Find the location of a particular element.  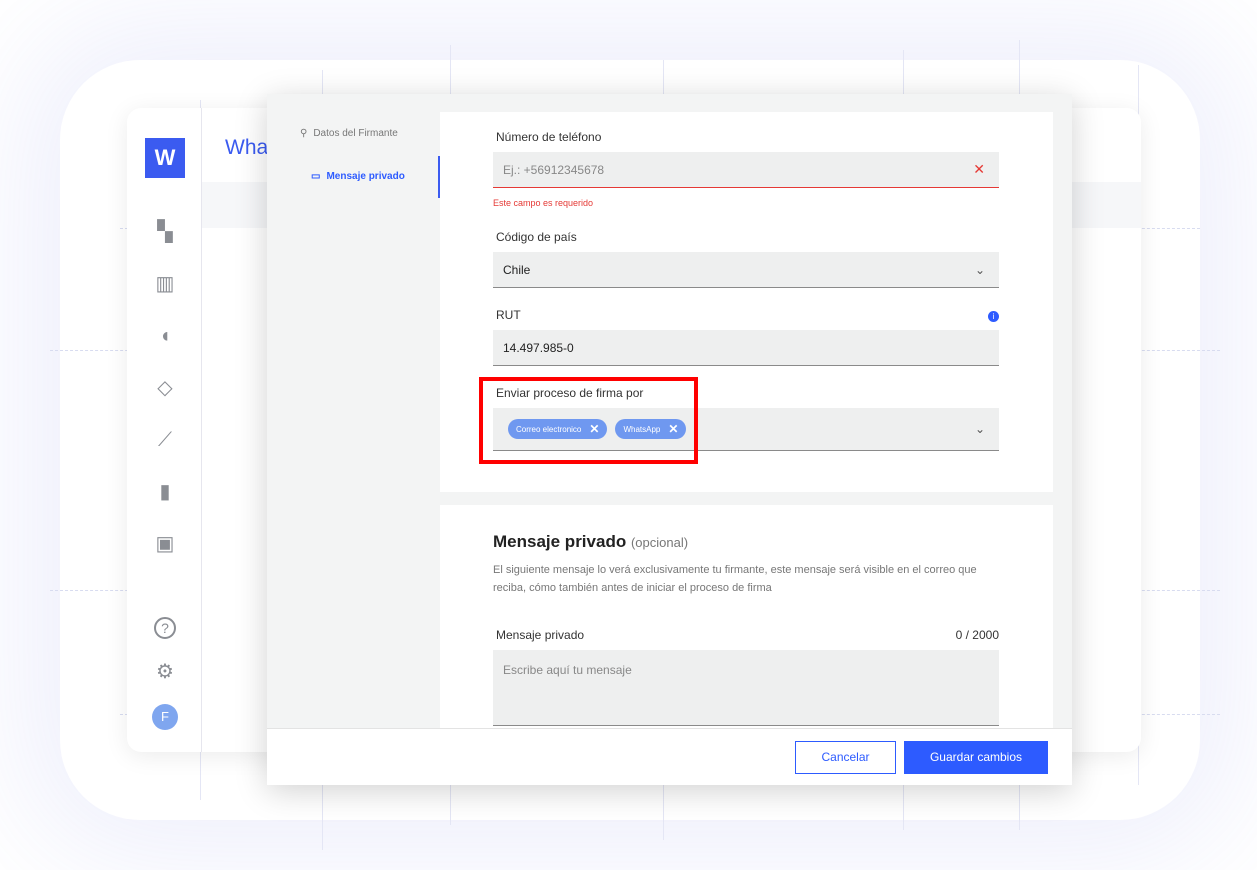

rut-value: 14.497.985-0 is located at coordinates (538, 347).